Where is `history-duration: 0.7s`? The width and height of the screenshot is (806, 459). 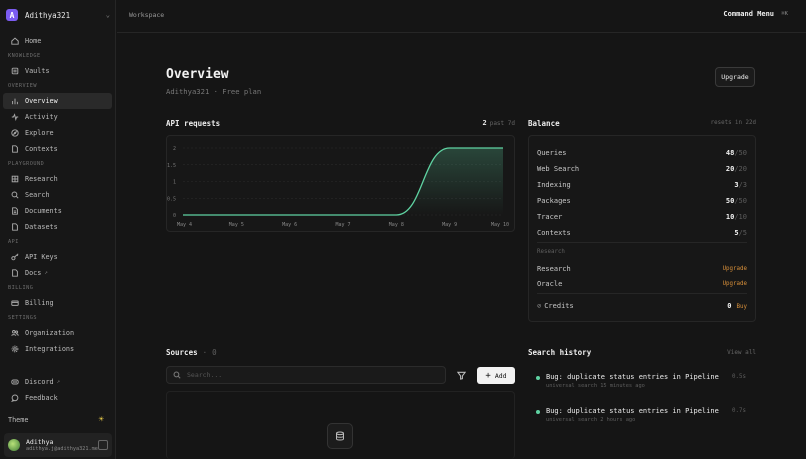 history-duration: 0.7s is located at coordinates (739, 411).